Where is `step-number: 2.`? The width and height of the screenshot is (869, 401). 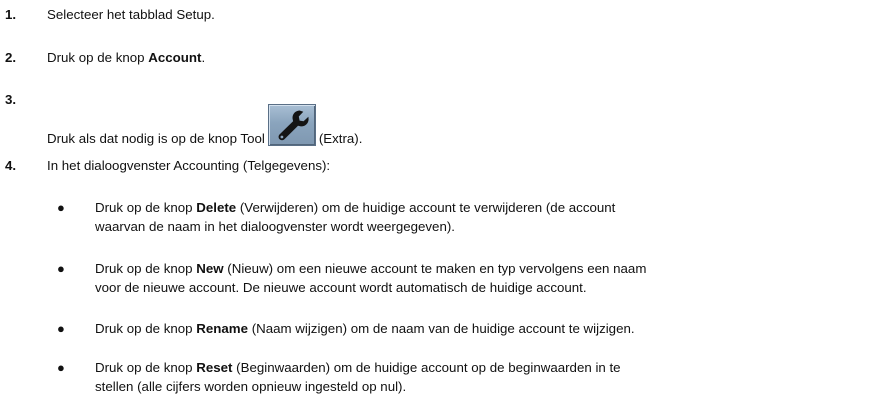
step-number: 2. is located at coordinates (11, 57).